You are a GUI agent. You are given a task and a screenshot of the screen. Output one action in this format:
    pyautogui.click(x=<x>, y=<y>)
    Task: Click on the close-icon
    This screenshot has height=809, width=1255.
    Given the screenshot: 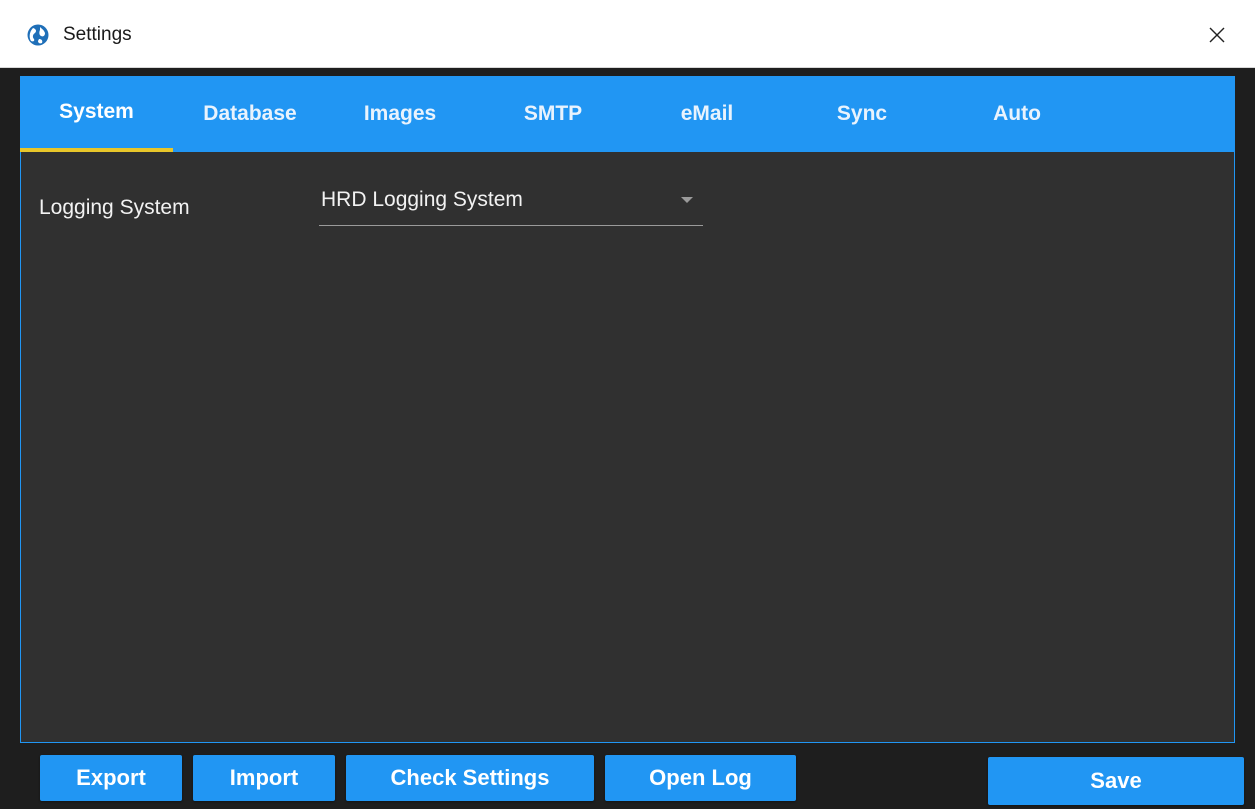 What is the action you would take?
    pyautogui.click(x=1217, y=35)
    